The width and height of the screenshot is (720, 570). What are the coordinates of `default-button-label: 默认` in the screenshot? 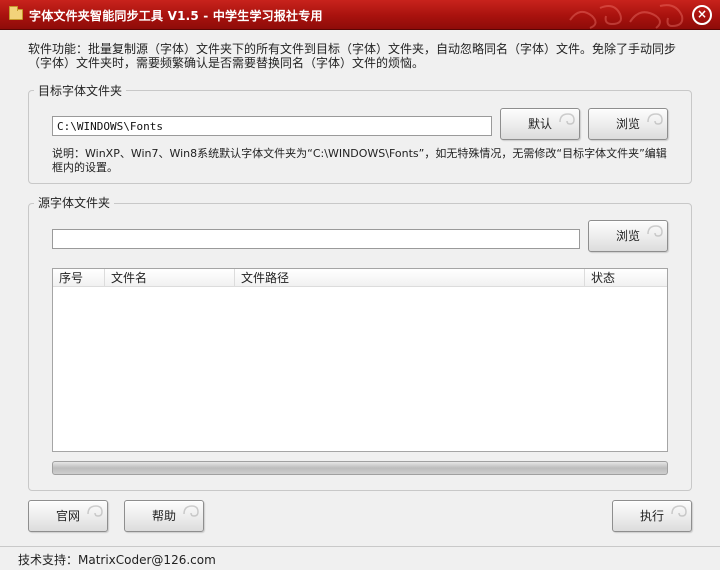 It's located at (539, 124).